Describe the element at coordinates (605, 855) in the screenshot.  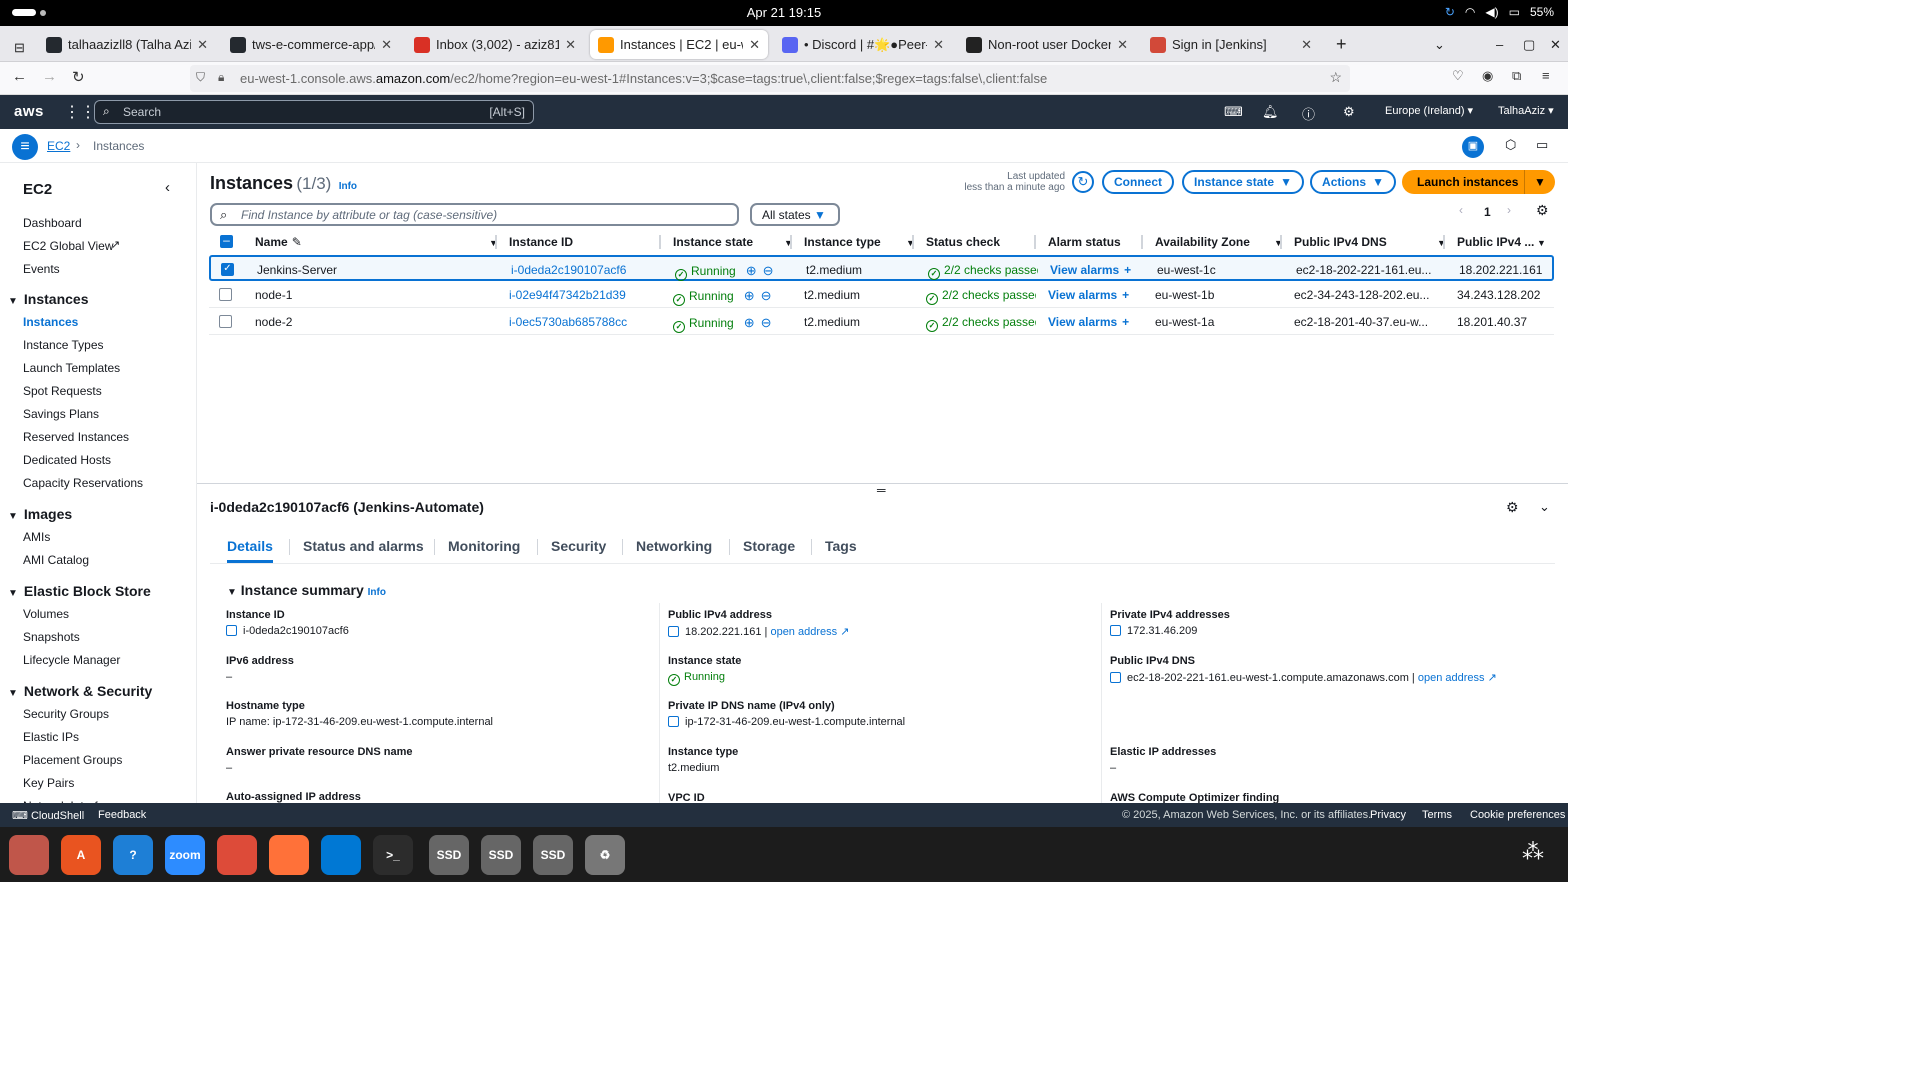
I see `trash-icon: ♻` at that location.